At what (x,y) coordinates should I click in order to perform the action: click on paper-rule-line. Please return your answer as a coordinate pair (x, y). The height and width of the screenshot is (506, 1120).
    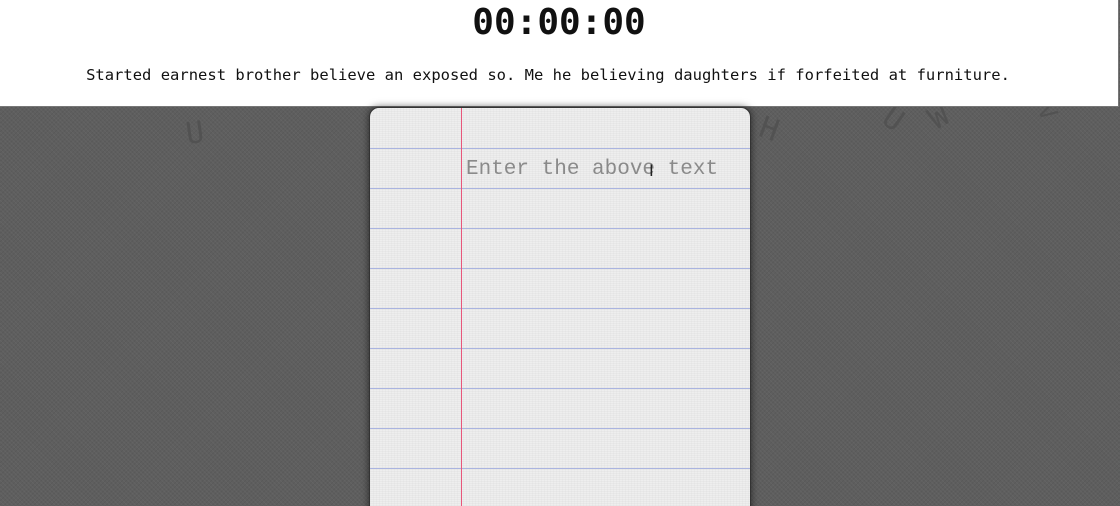
    Looking at the image, I should click on (560, 148).